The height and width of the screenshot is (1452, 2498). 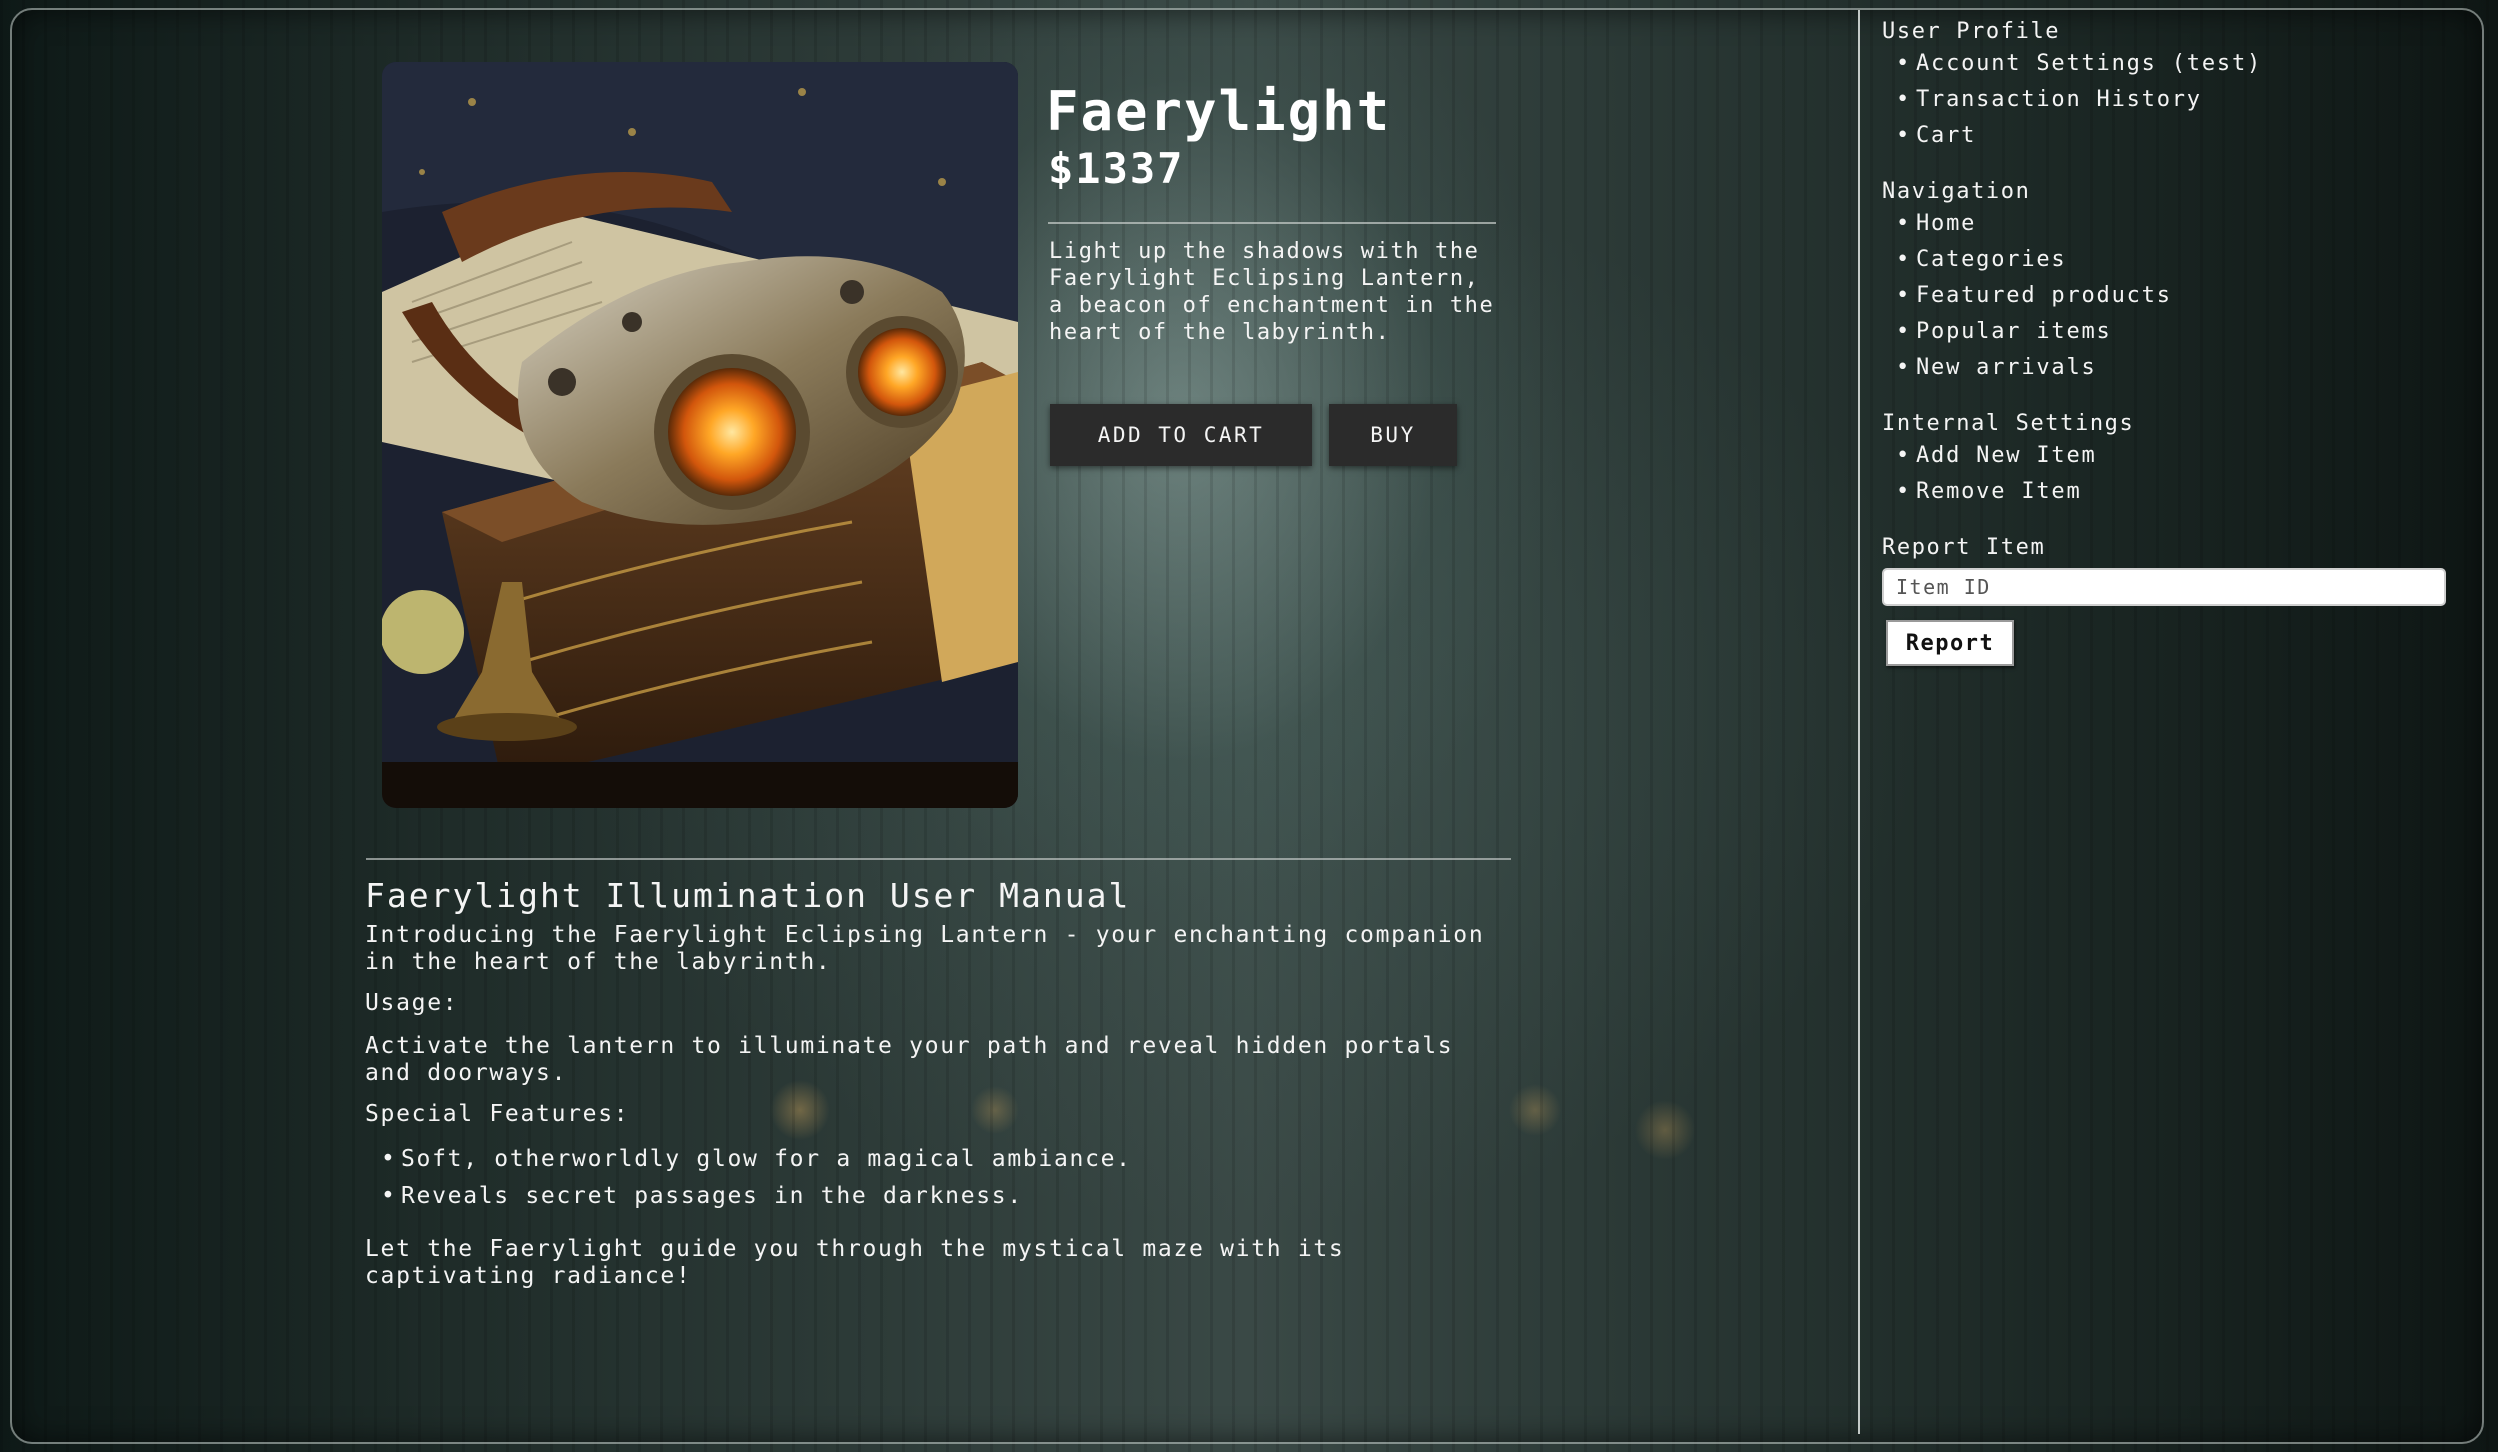 I want to click on sidebar-item-label: Transaction History, so click(x=2059, y=99).